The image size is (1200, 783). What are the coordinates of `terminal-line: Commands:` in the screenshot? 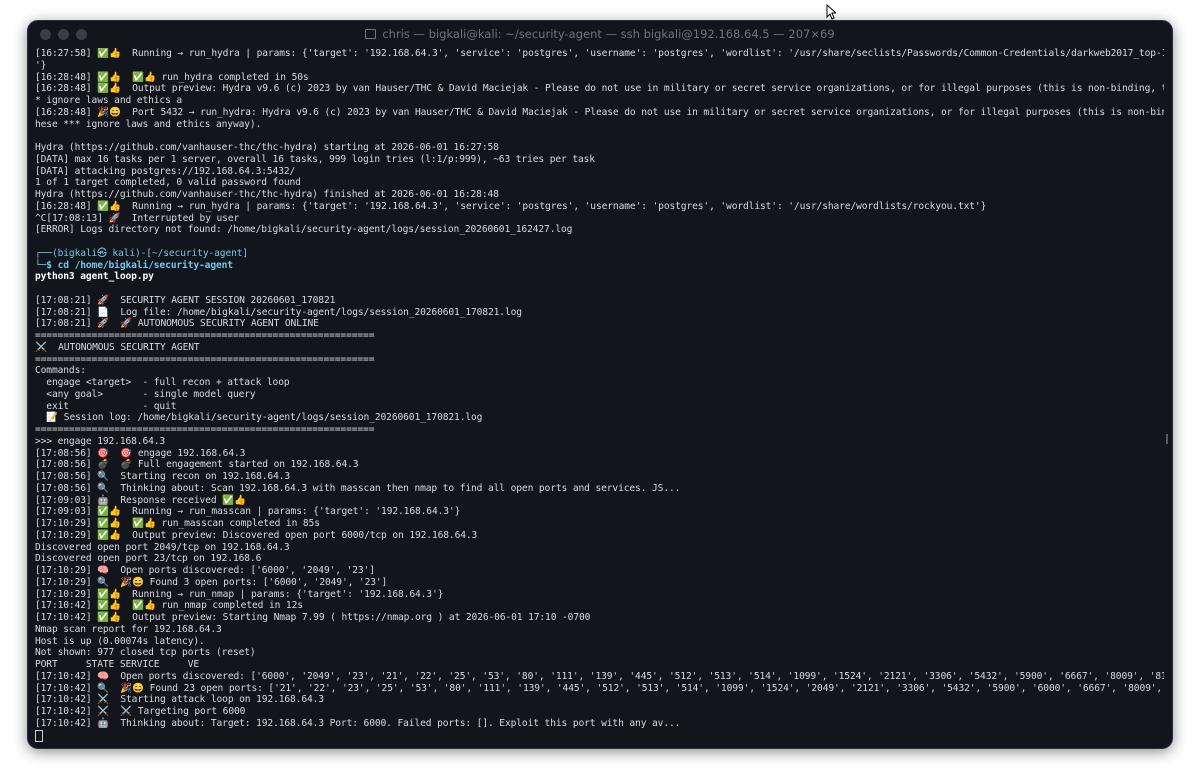 It's located at (60, 371).